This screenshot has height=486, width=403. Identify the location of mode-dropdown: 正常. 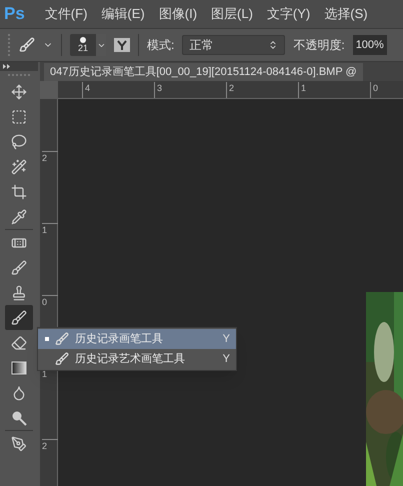
(234, 45).